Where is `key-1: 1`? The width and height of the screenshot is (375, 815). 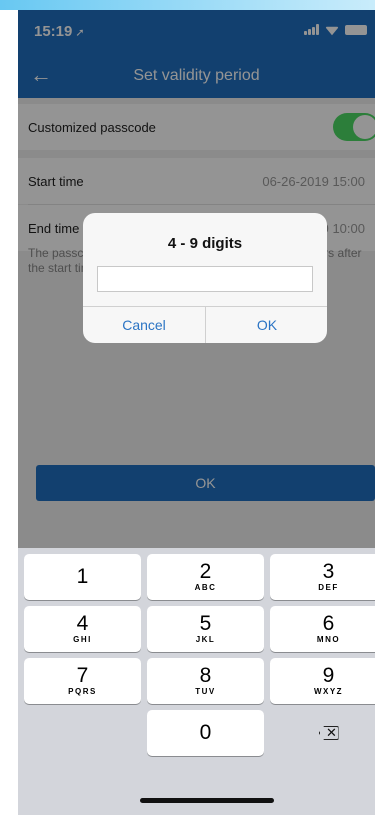 key-1: 1 is located at coordinates (82, 577).